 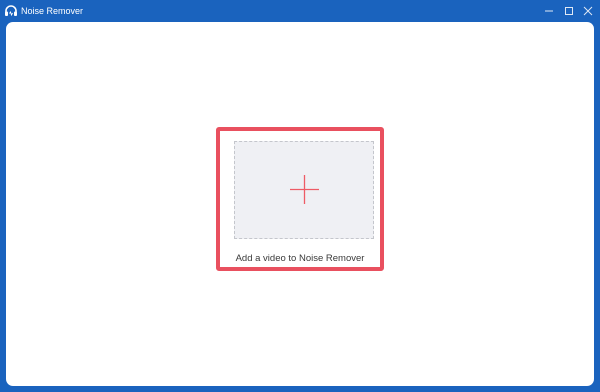 I want to click on add-video-dropzone, so click(x=304, y=190).